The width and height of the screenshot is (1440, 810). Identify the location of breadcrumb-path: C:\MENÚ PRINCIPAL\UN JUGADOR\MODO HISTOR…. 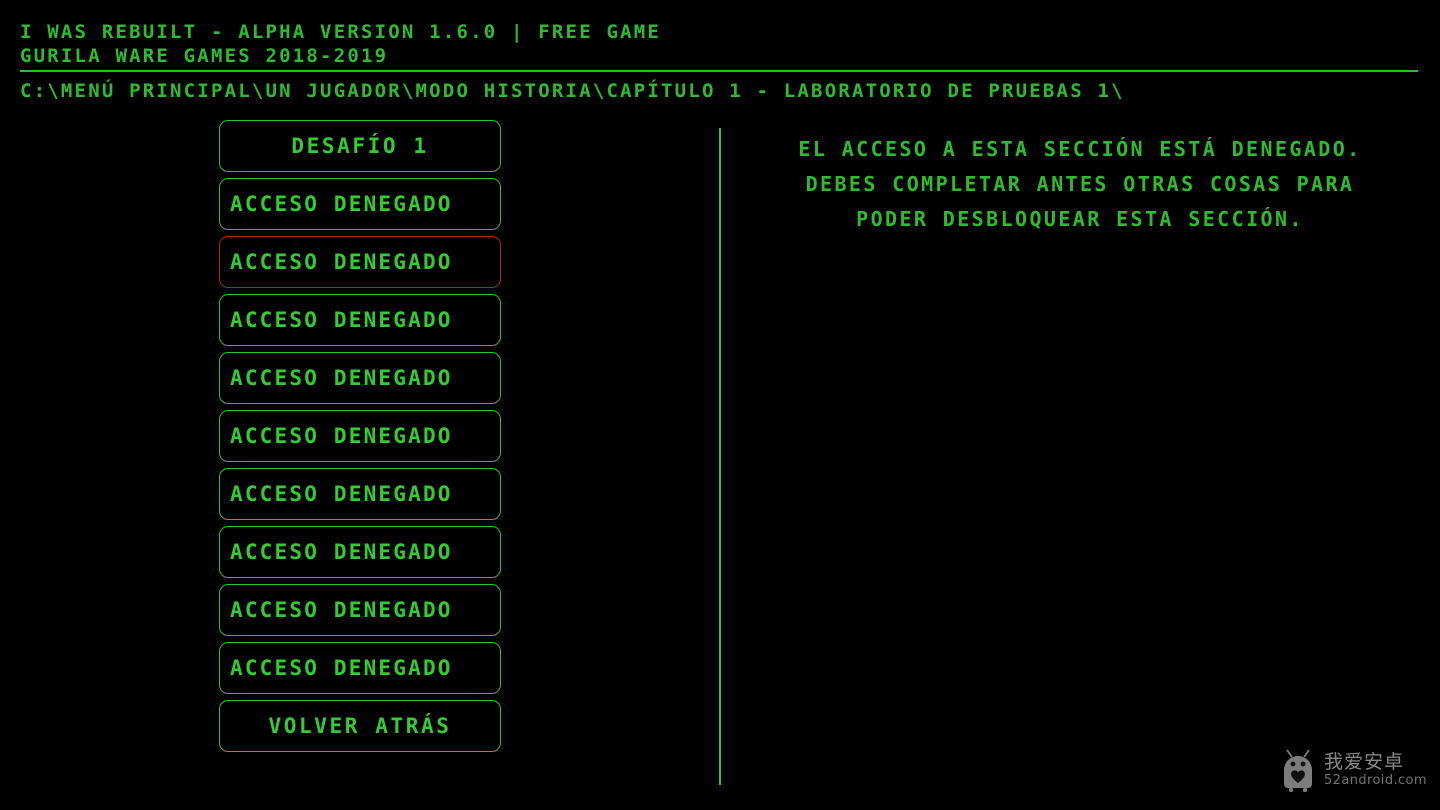
(572, 91).